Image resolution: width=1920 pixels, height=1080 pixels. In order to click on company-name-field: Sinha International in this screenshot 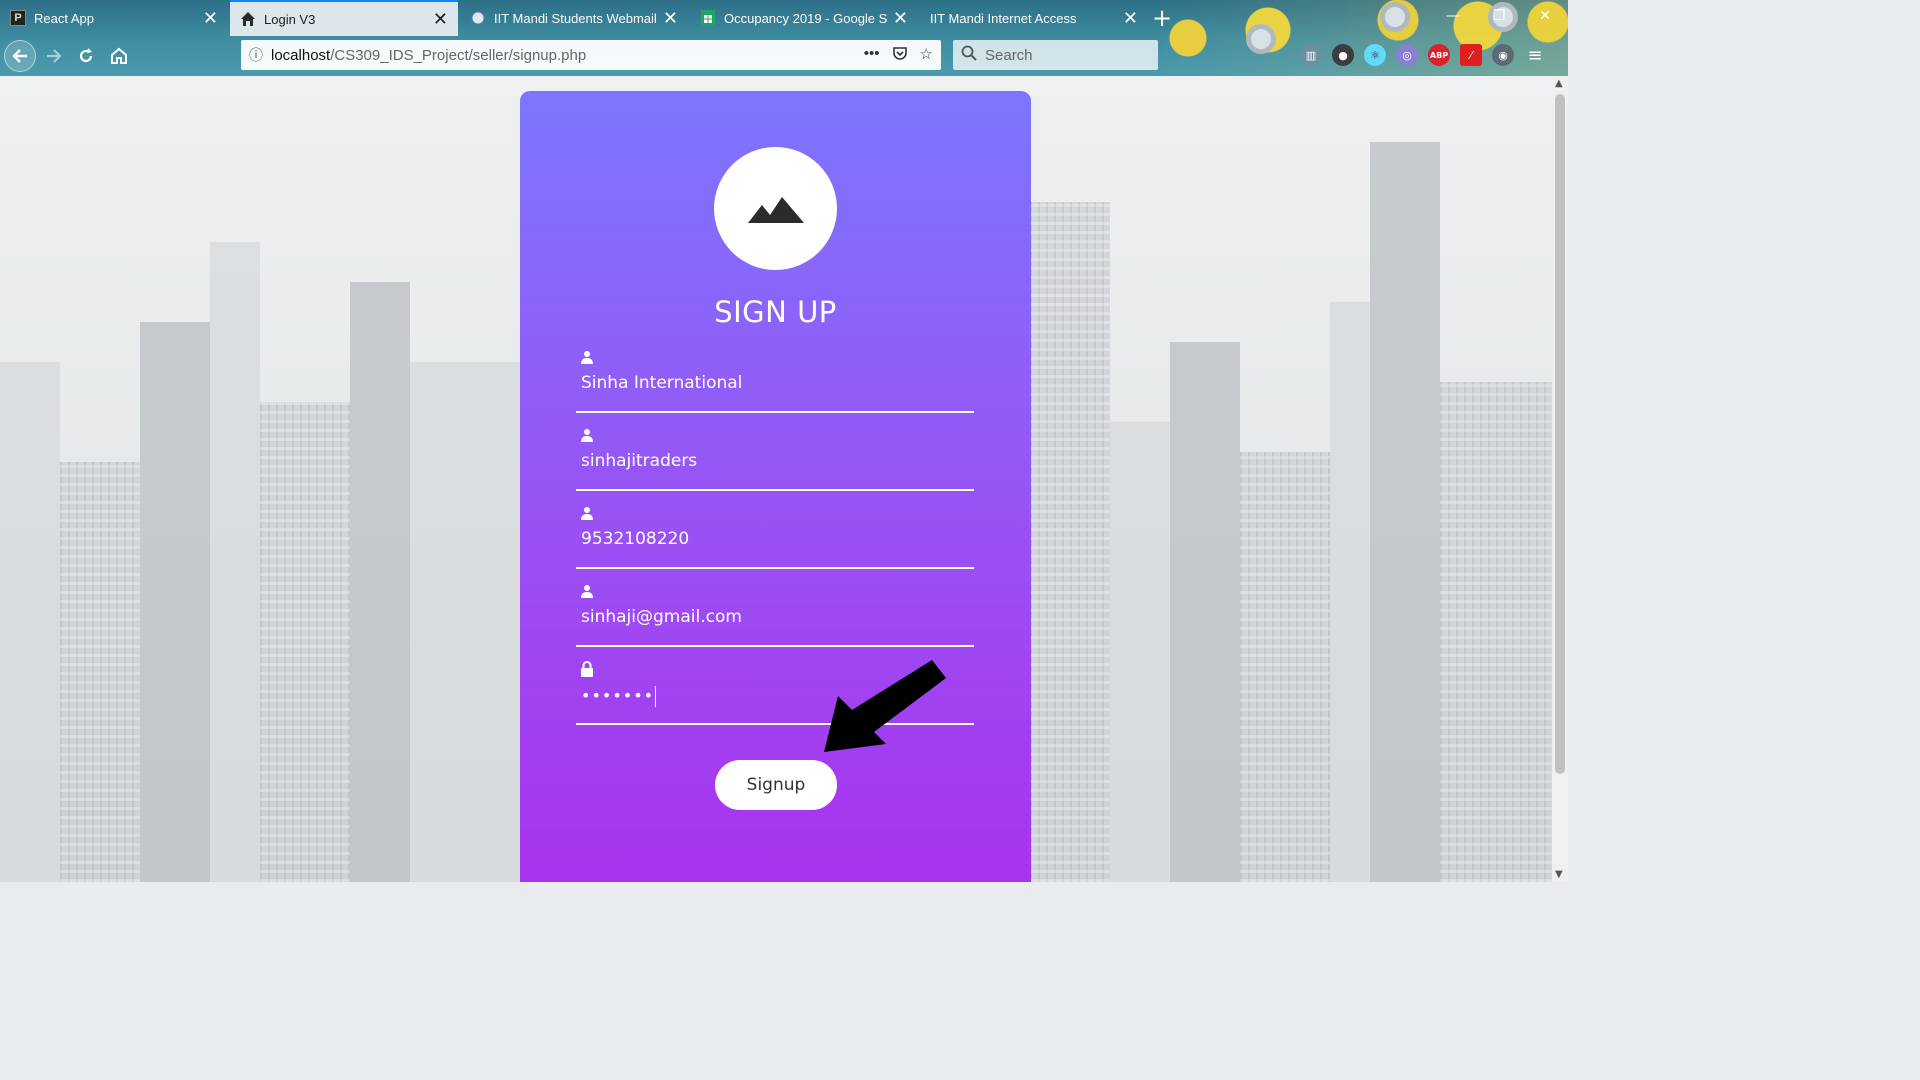, I will do `click(775, 384)`.